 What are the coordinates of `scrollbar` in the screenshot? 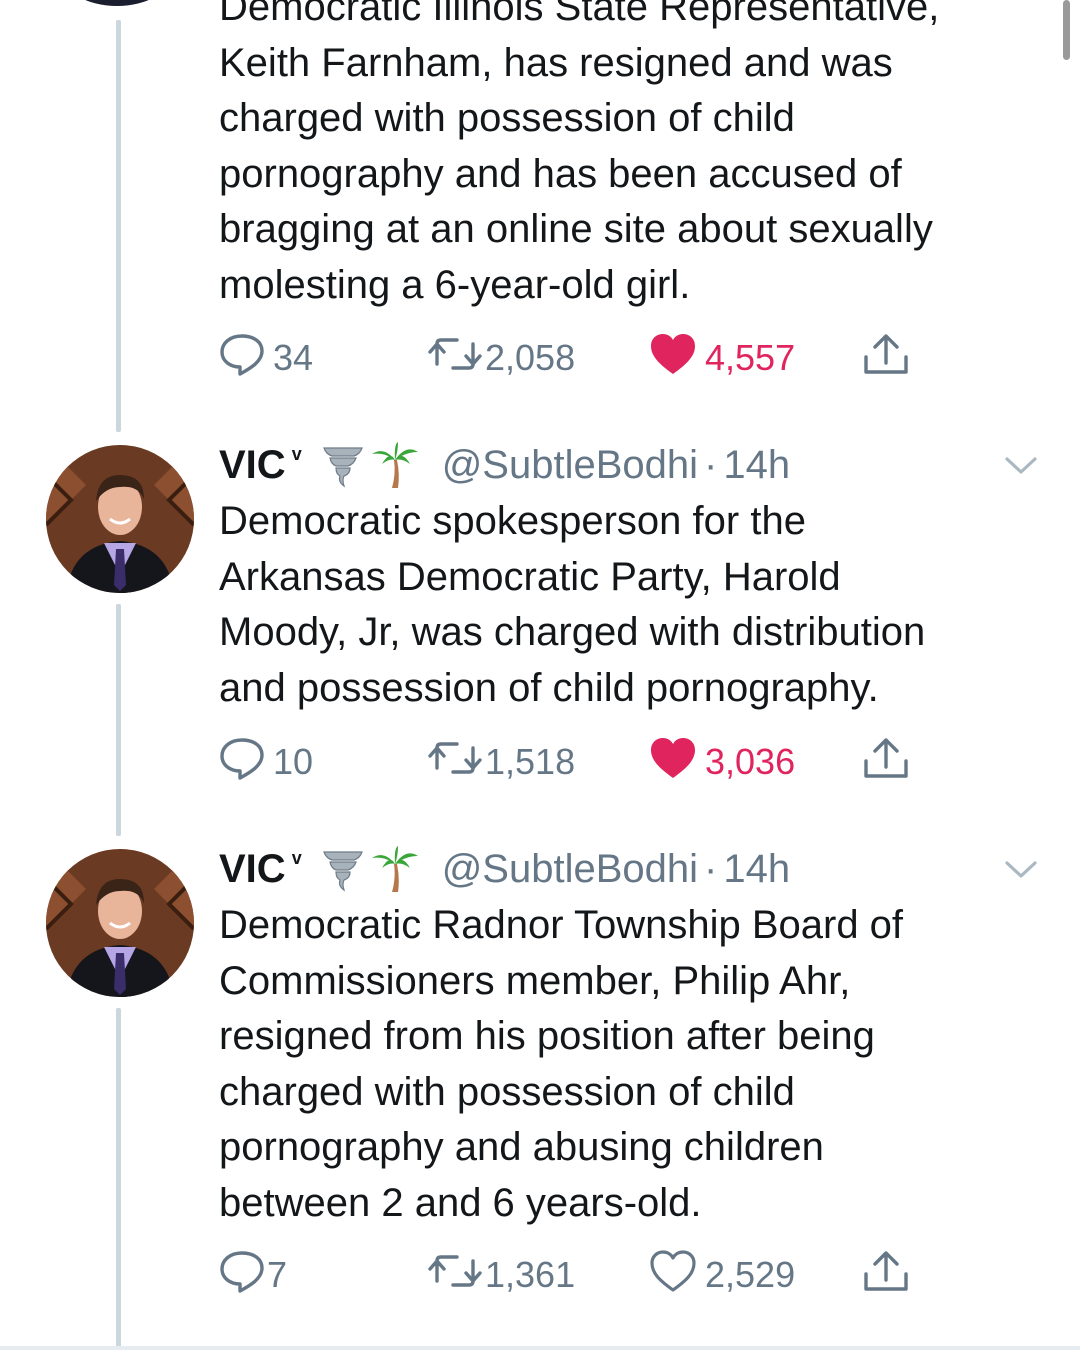 It's located at (1066, 30).